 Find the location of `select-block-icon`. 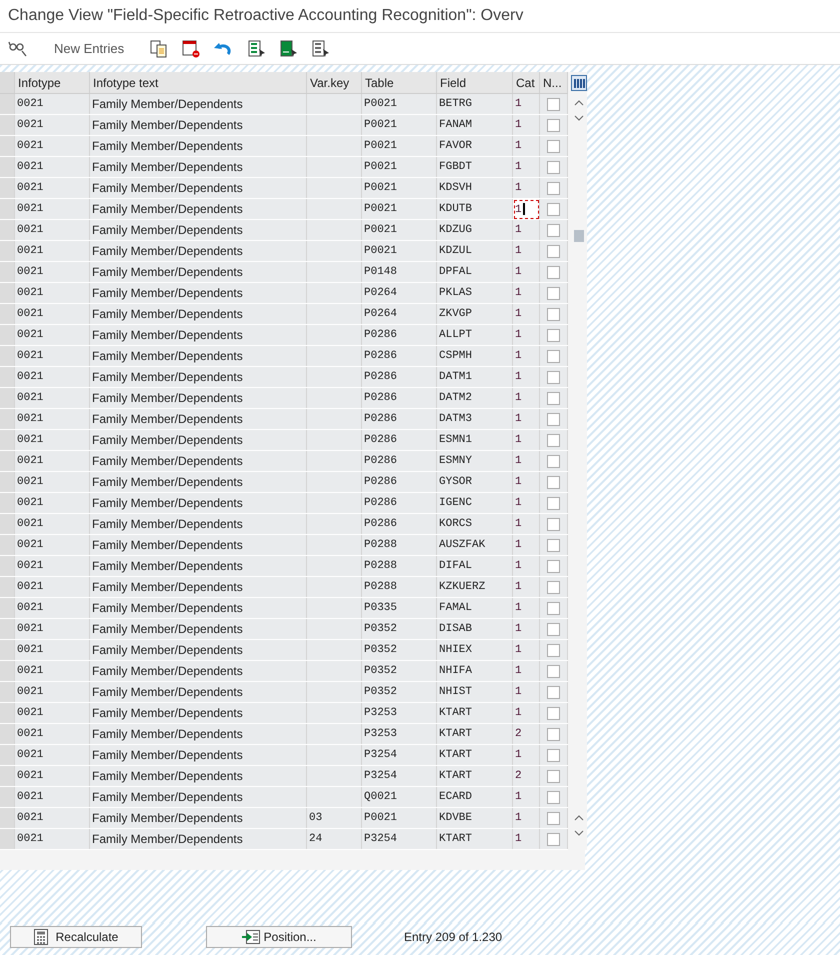

select-block-icon is located at coordinates (289, 49).